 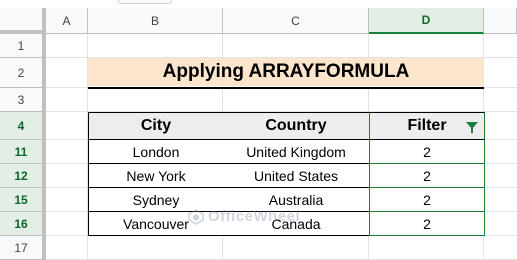 I want to click on title-underline, so click(x=286, y=88).